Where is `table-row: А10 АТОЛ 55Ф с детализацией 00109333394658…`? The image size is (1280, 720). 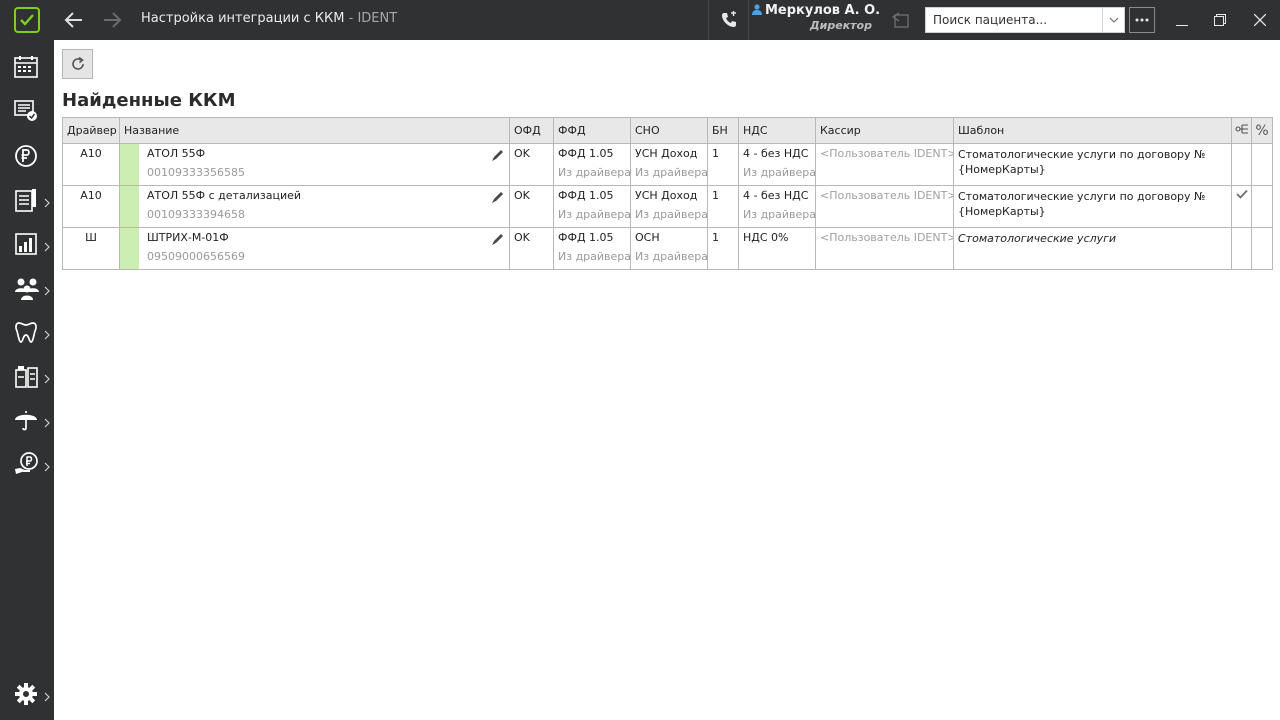
table-row: А10 АТОЛ 55Ф с детализацией 00109333394658… is located at coordinates (667, 206).